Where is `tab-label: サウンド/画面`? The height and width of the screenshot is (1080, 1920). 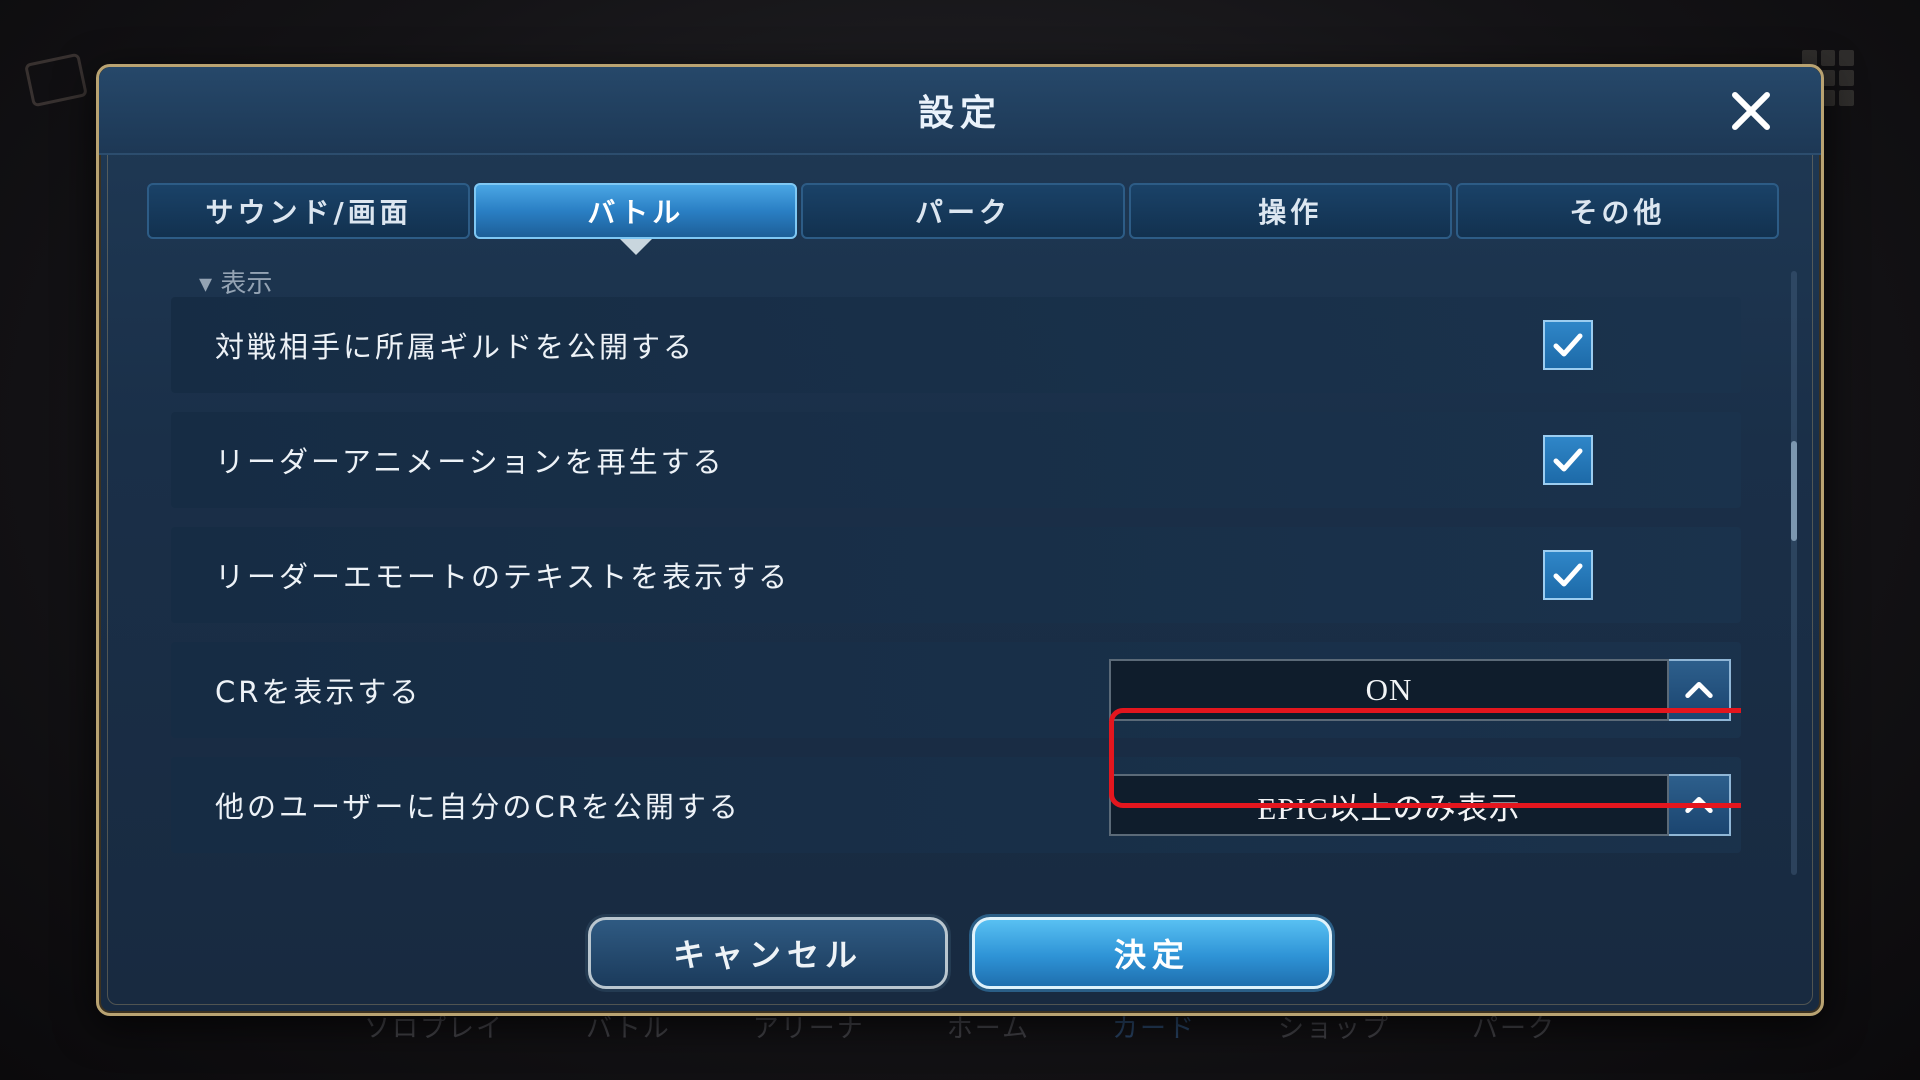
tab-label: サウンド/画面 is located at coordinates (308, 212).